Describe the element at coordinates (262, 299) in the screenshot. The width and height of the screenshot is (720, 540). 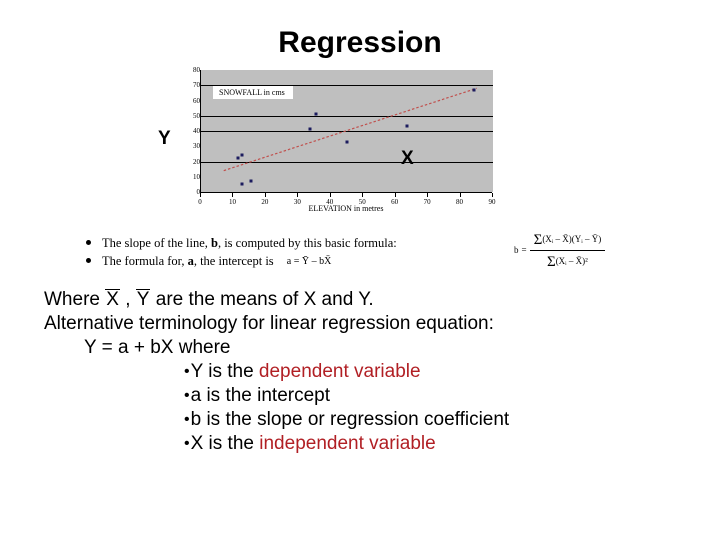
I see `means-text-b: are the means of X and Y.` at that location.